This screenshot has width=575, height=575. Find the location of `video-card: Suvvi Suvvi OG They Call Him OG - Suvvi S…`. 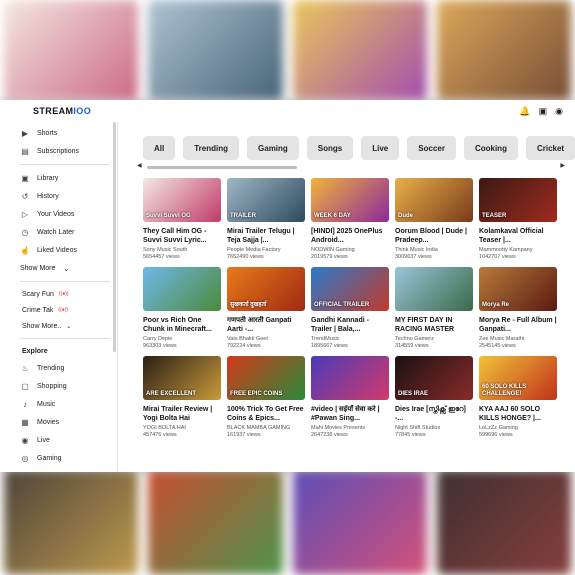

video-card: Suvvi Suvvi OG They Call Him OG - Suvvi S… is located at coordinates (182, 219).